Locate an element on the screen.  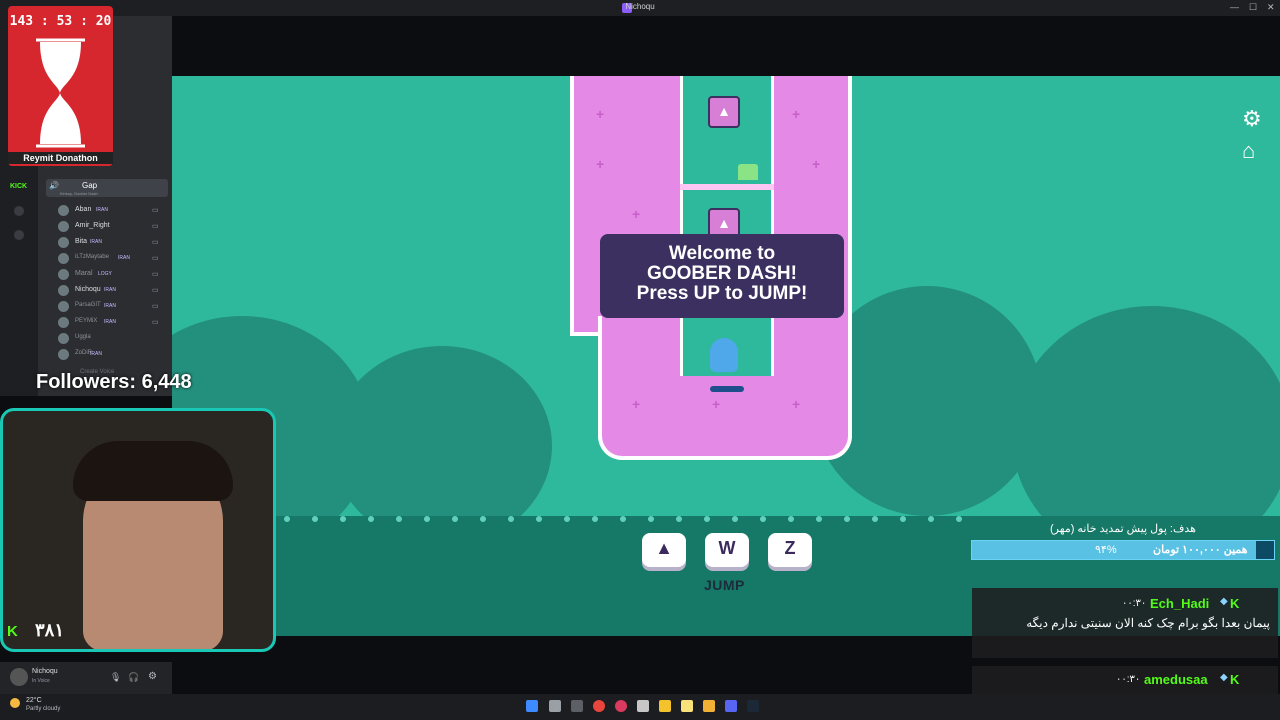
discord-icon is located at coordinates (731, 706).